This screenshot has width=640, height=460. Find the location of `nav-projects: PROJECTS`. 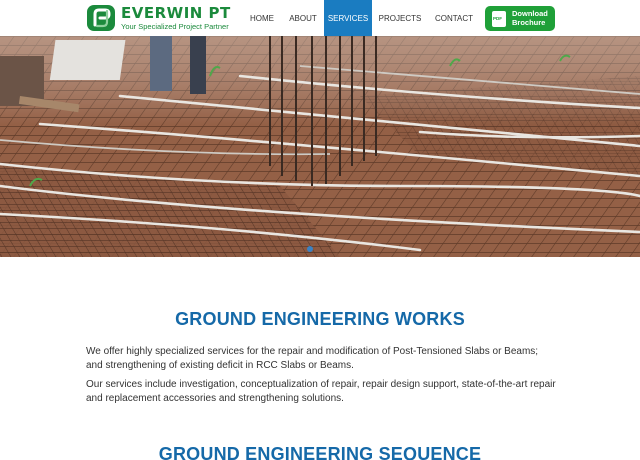

nav-projects: PROJECTS is located at coordinates (400, 18).